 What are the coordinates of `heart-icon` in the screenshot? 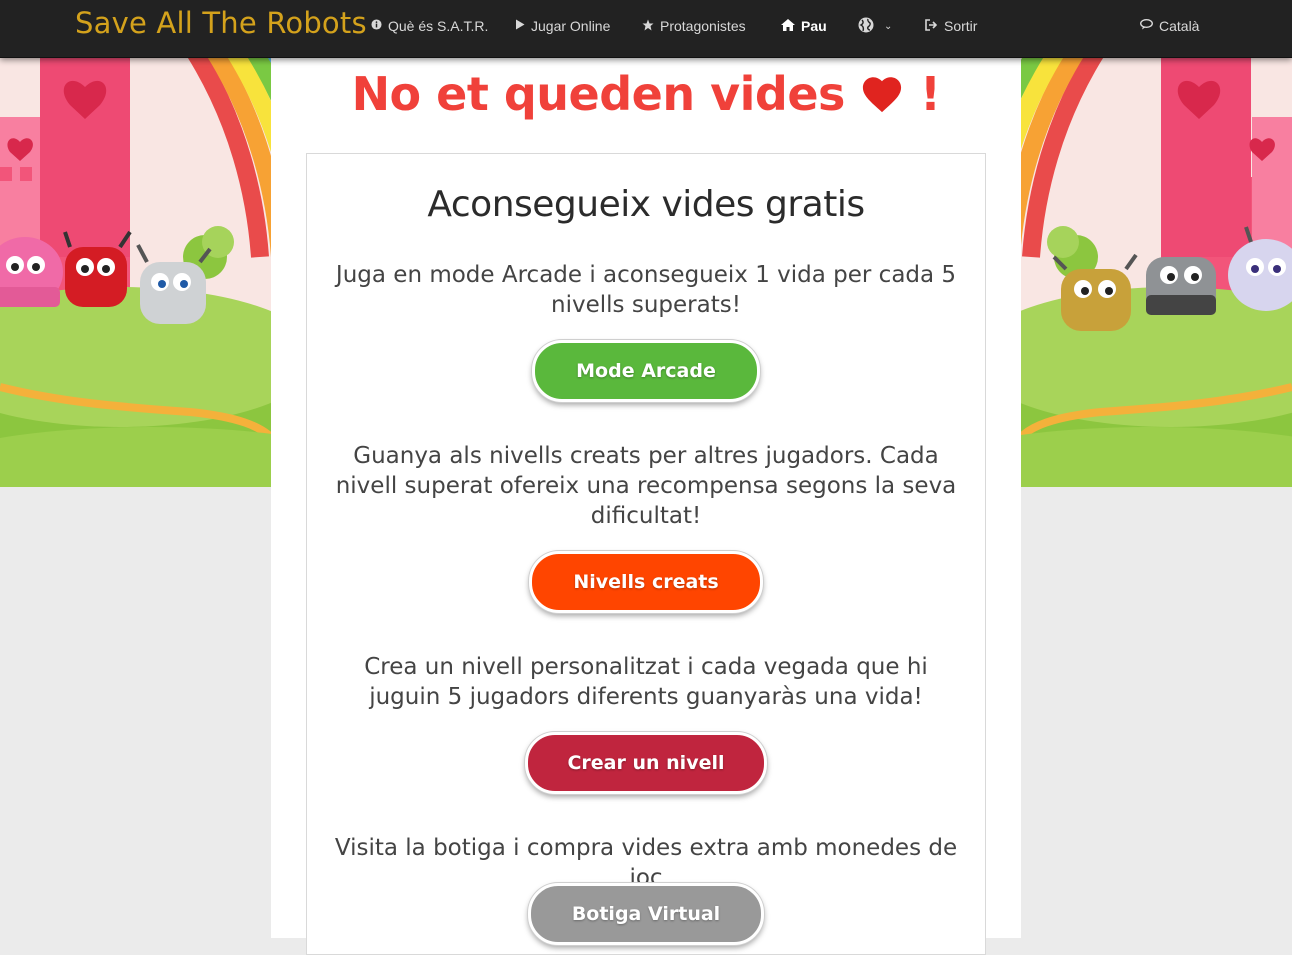 It's located at (890, 94).